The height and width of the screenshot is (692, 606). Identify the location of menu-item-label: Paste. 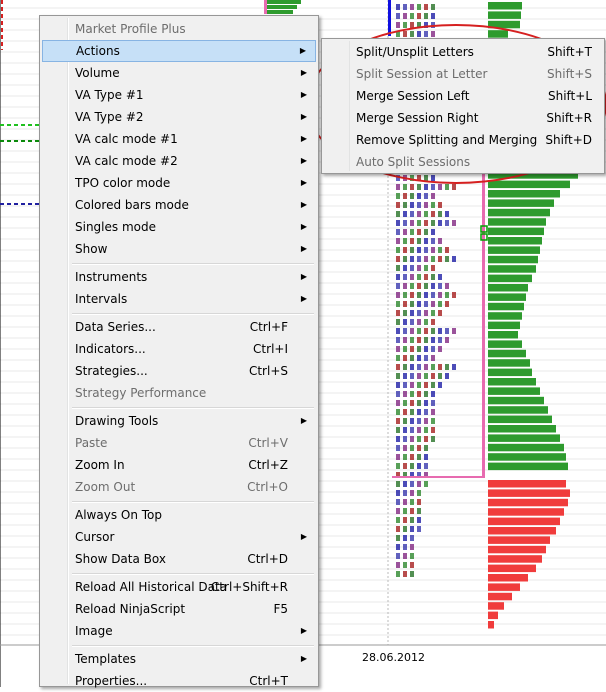
(91, 443).